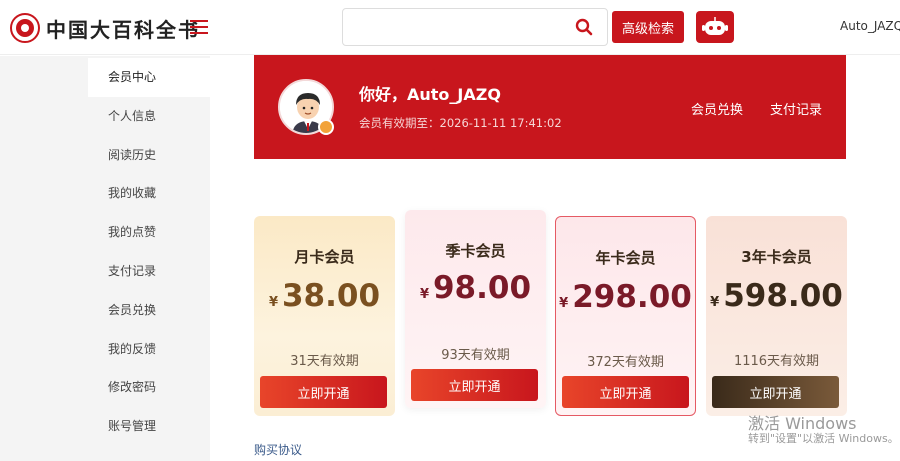 This screenshot has height=461, width=900. I want to click on site-logo: 中国大百科全书, so click(105, 28).